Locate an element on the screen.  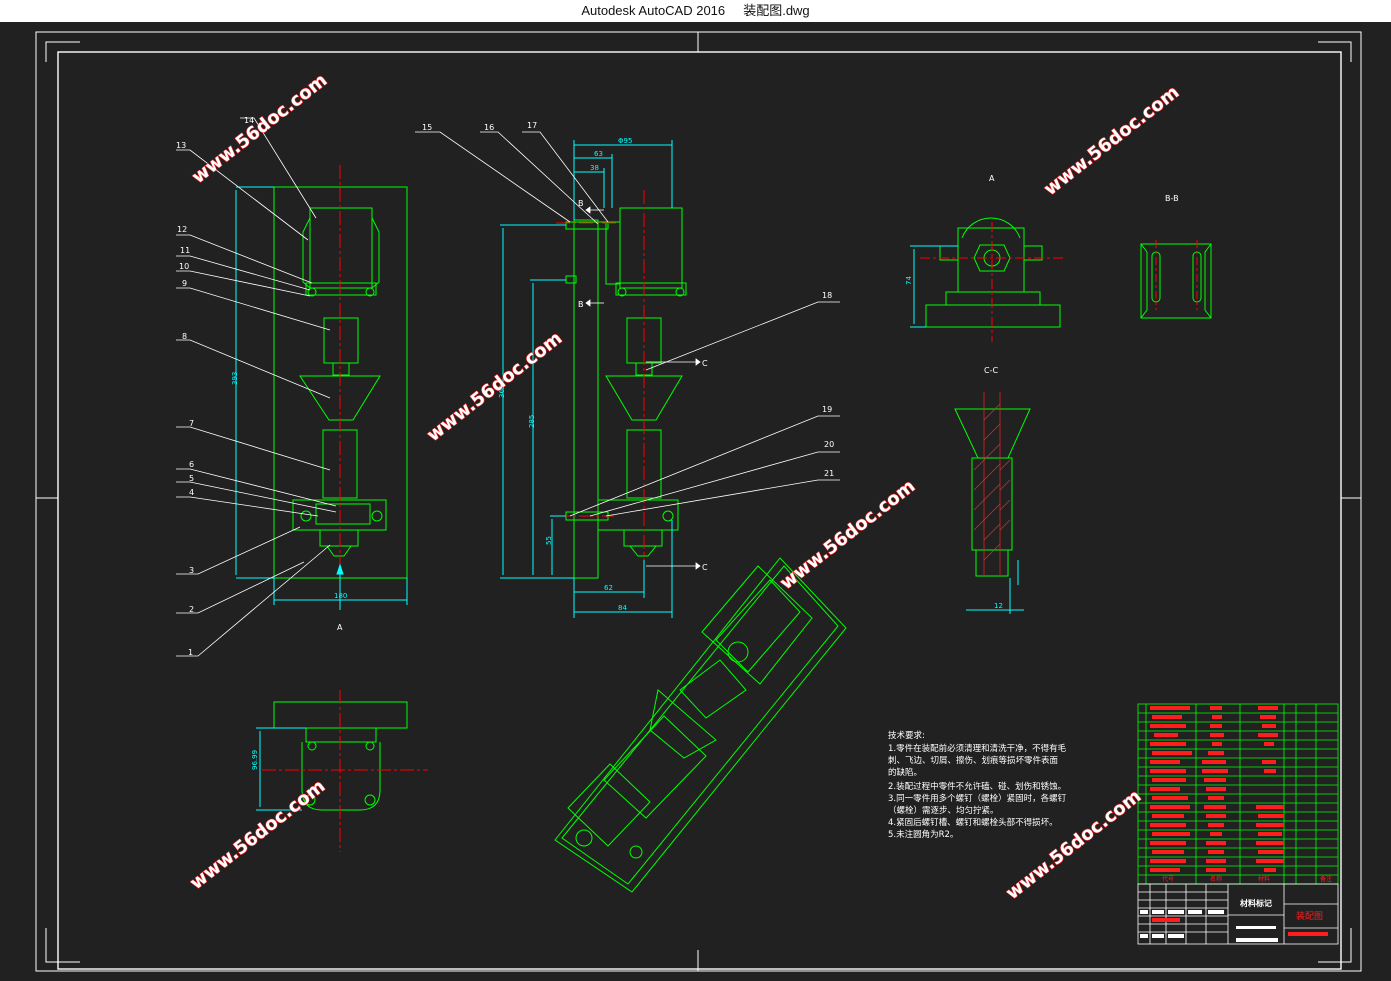
dim-285: 285 is located at coordinates (532, 421).